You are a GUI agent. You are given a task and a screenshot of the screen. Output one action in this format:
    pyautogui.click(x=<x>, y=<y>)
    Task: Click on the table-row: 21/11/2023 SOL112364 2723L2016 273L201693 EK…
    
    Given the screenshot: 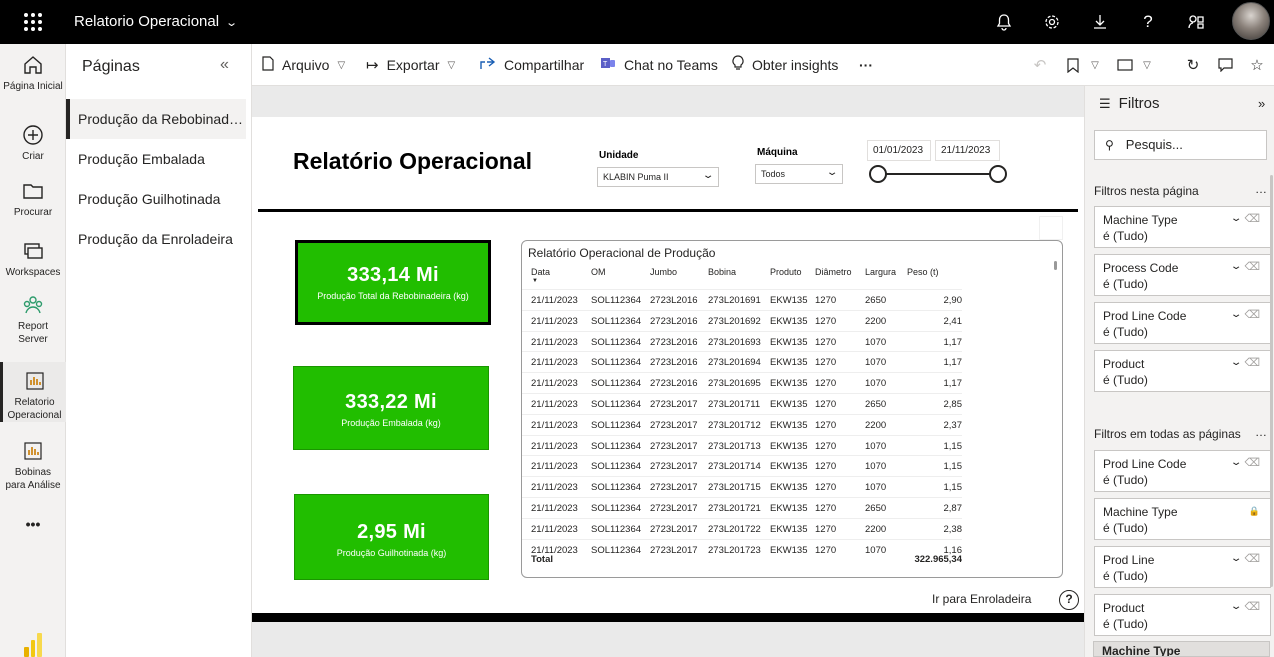 What is the action you would take?
    pyautogui.click(x=742, y=341)
    